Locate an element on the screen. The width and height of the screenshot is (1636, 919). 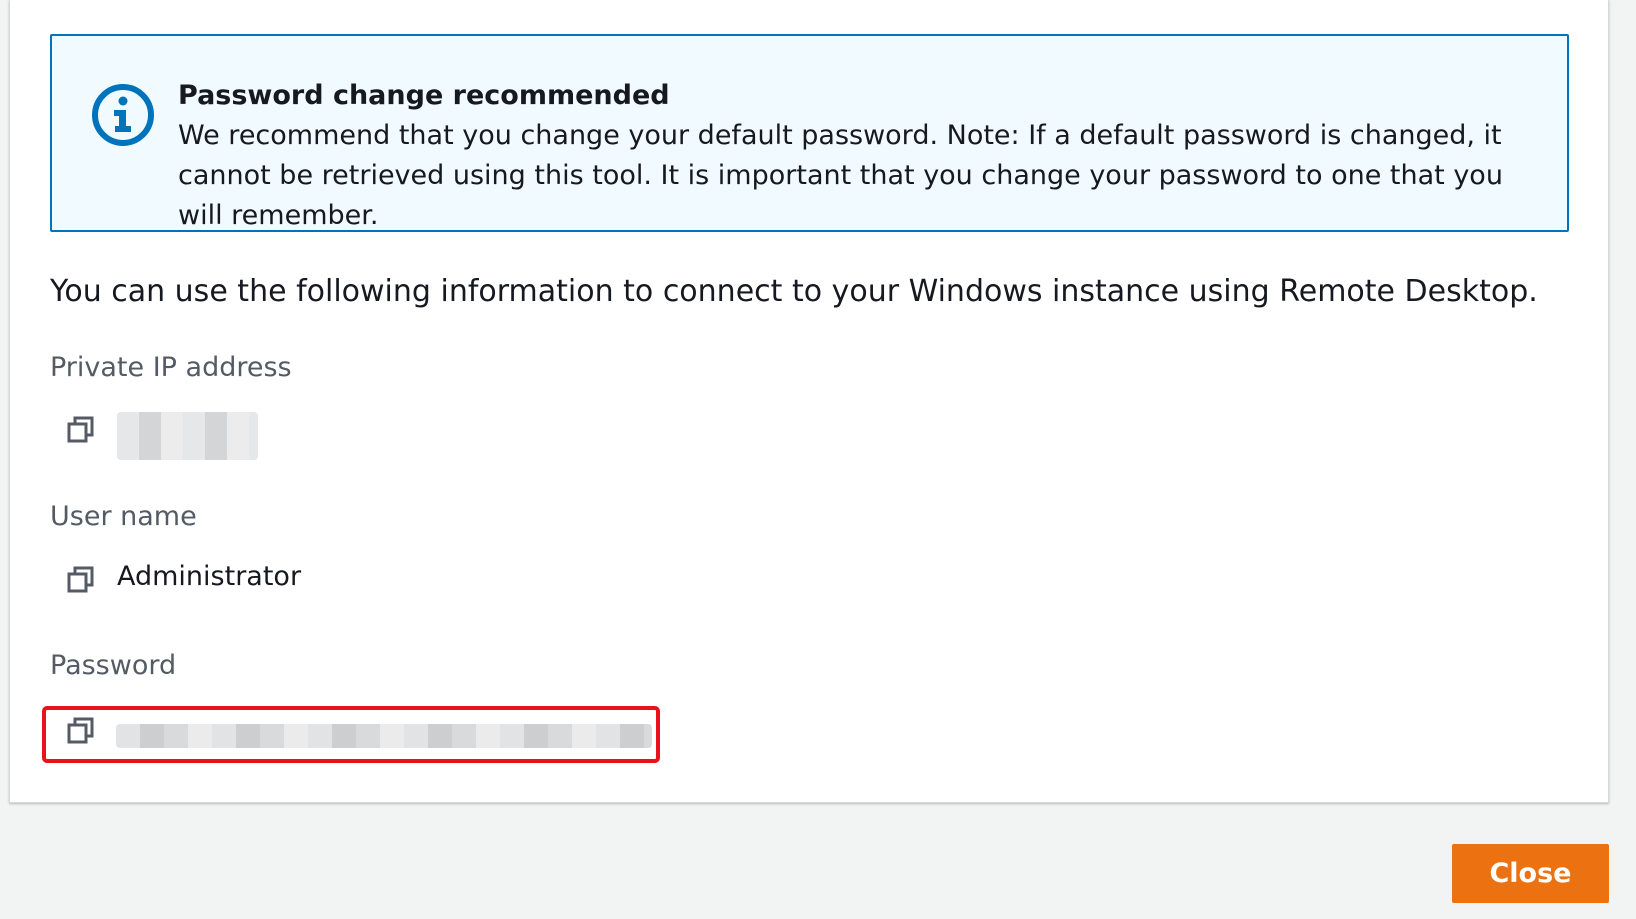
password-value-redacted is located at coordinates (384, 736).